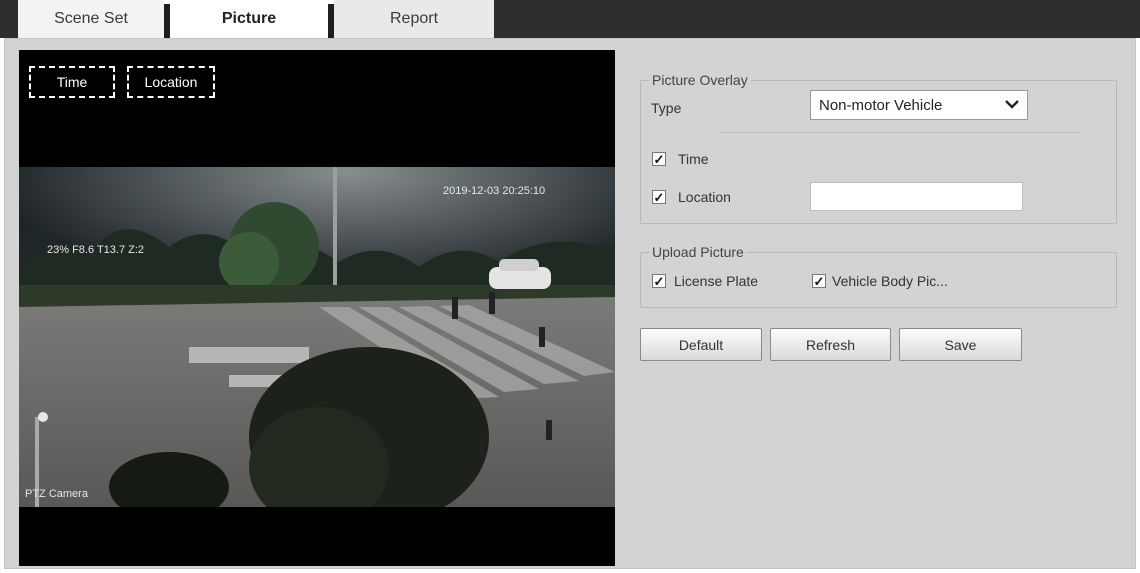 This screenshot has height=573, width=1140. I want to click on osd-location-label: Location, so click(171, 82).